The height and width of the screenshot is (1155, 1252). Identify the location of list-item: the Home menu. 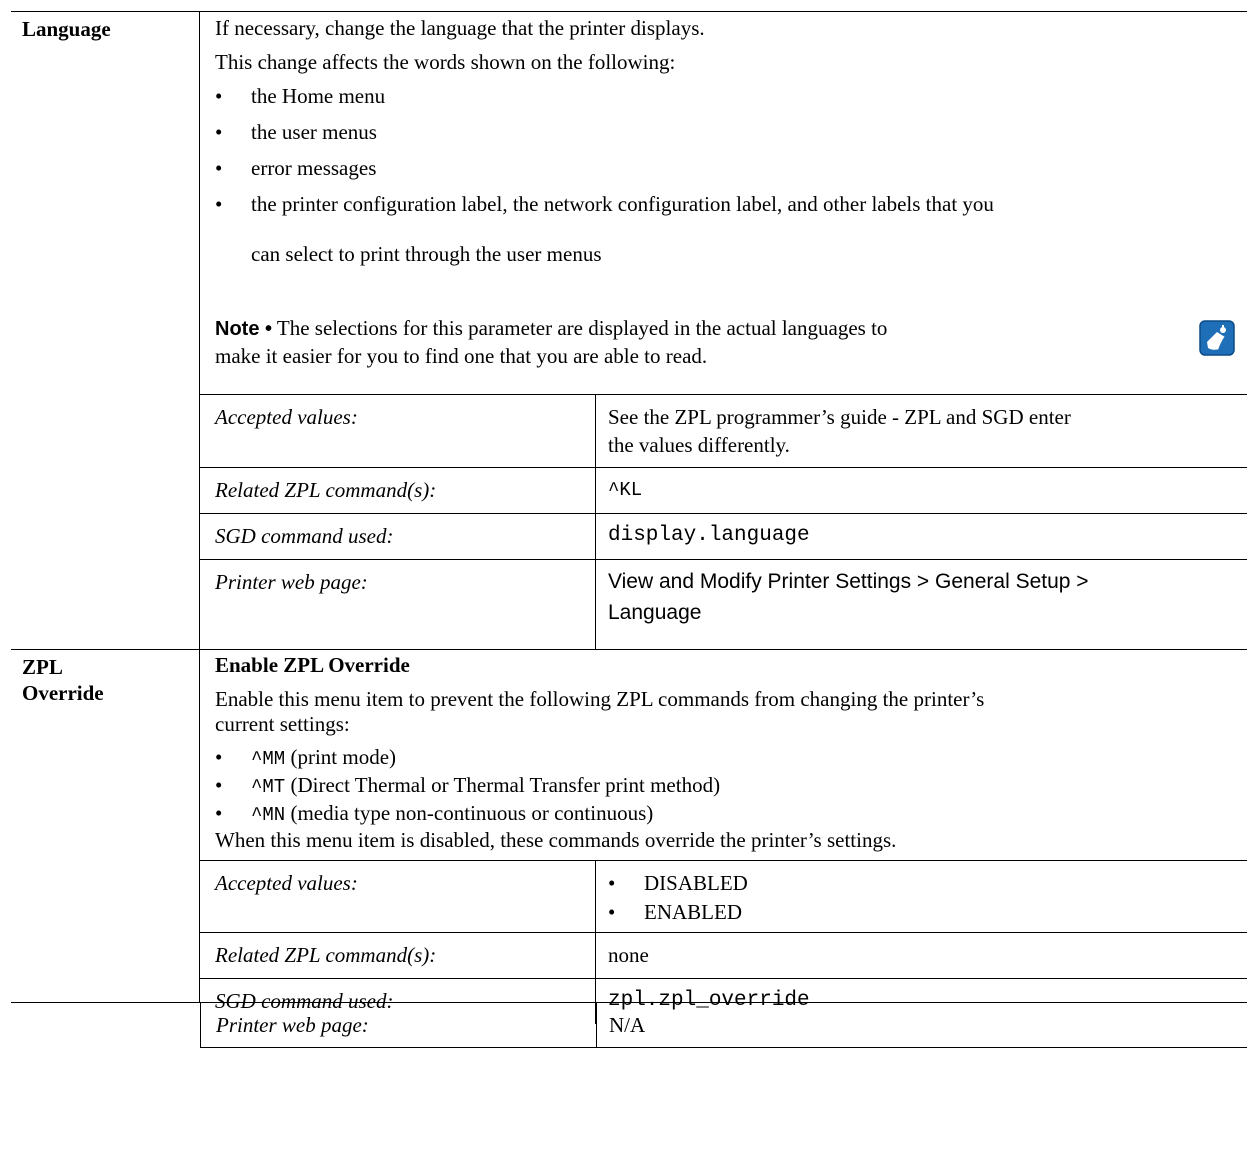
(604, 102).